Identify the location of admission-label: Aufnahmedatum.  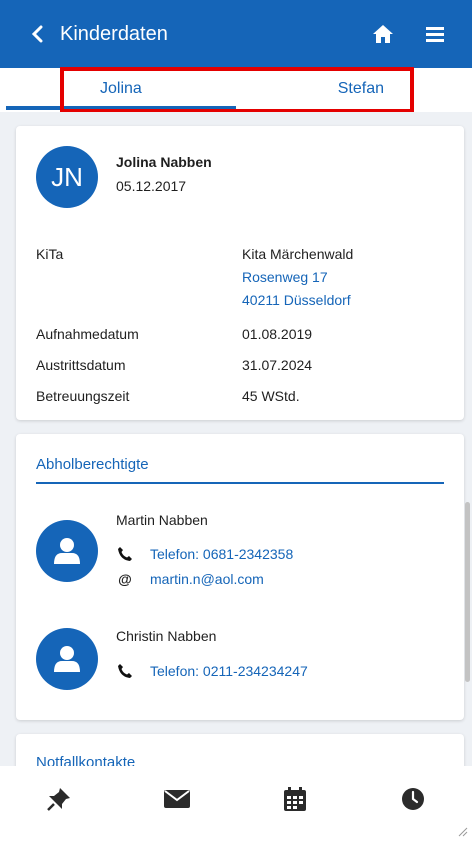
(87, 334).